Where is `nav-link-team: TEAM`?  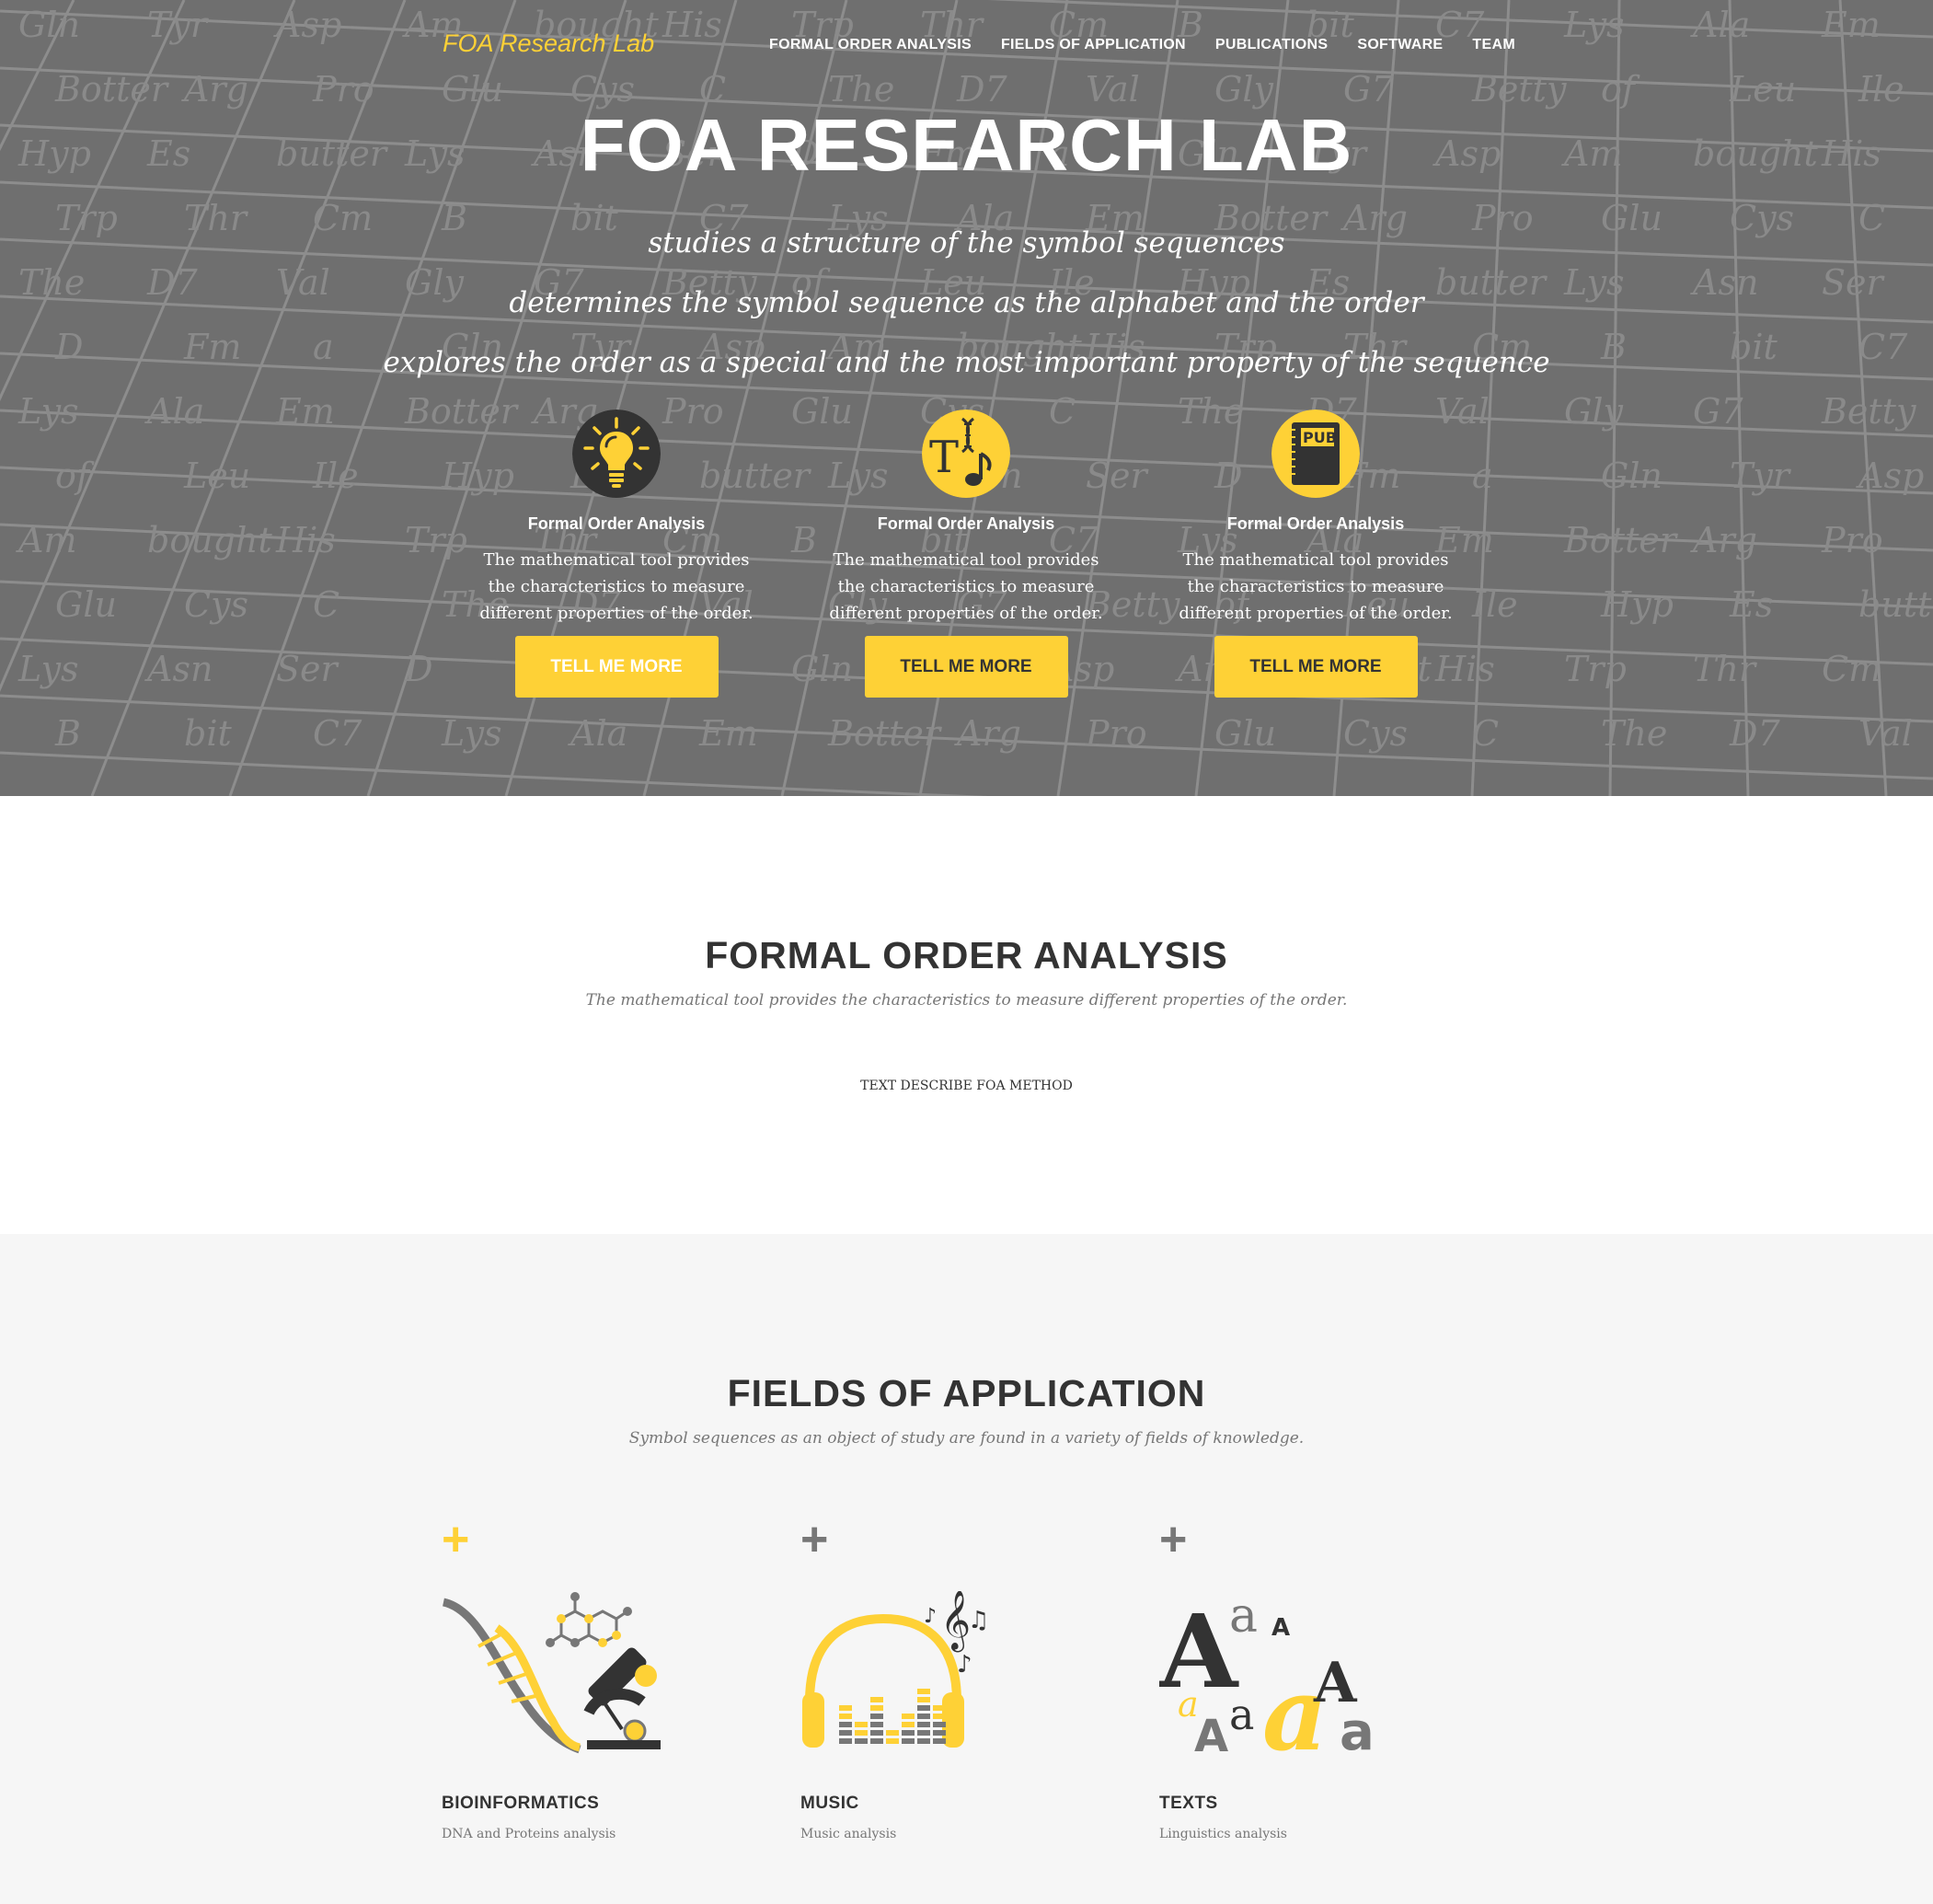
nav-link-team: TEAM is located at coordinates (1493, 45).